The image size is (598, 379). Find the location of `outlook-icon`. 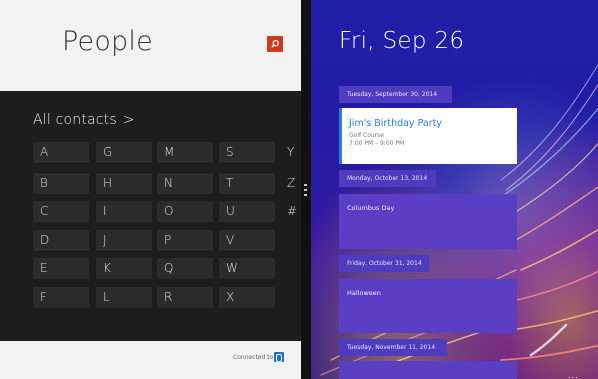

outlook-icon is located at coordinates (279, 357).